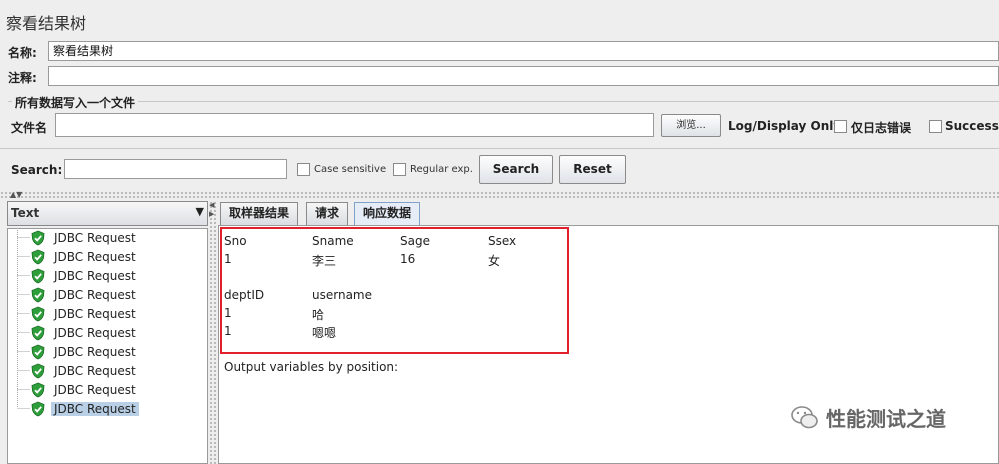 The image size is (999, 464). I want to click on successes-label: Successes, so click(972, 126).